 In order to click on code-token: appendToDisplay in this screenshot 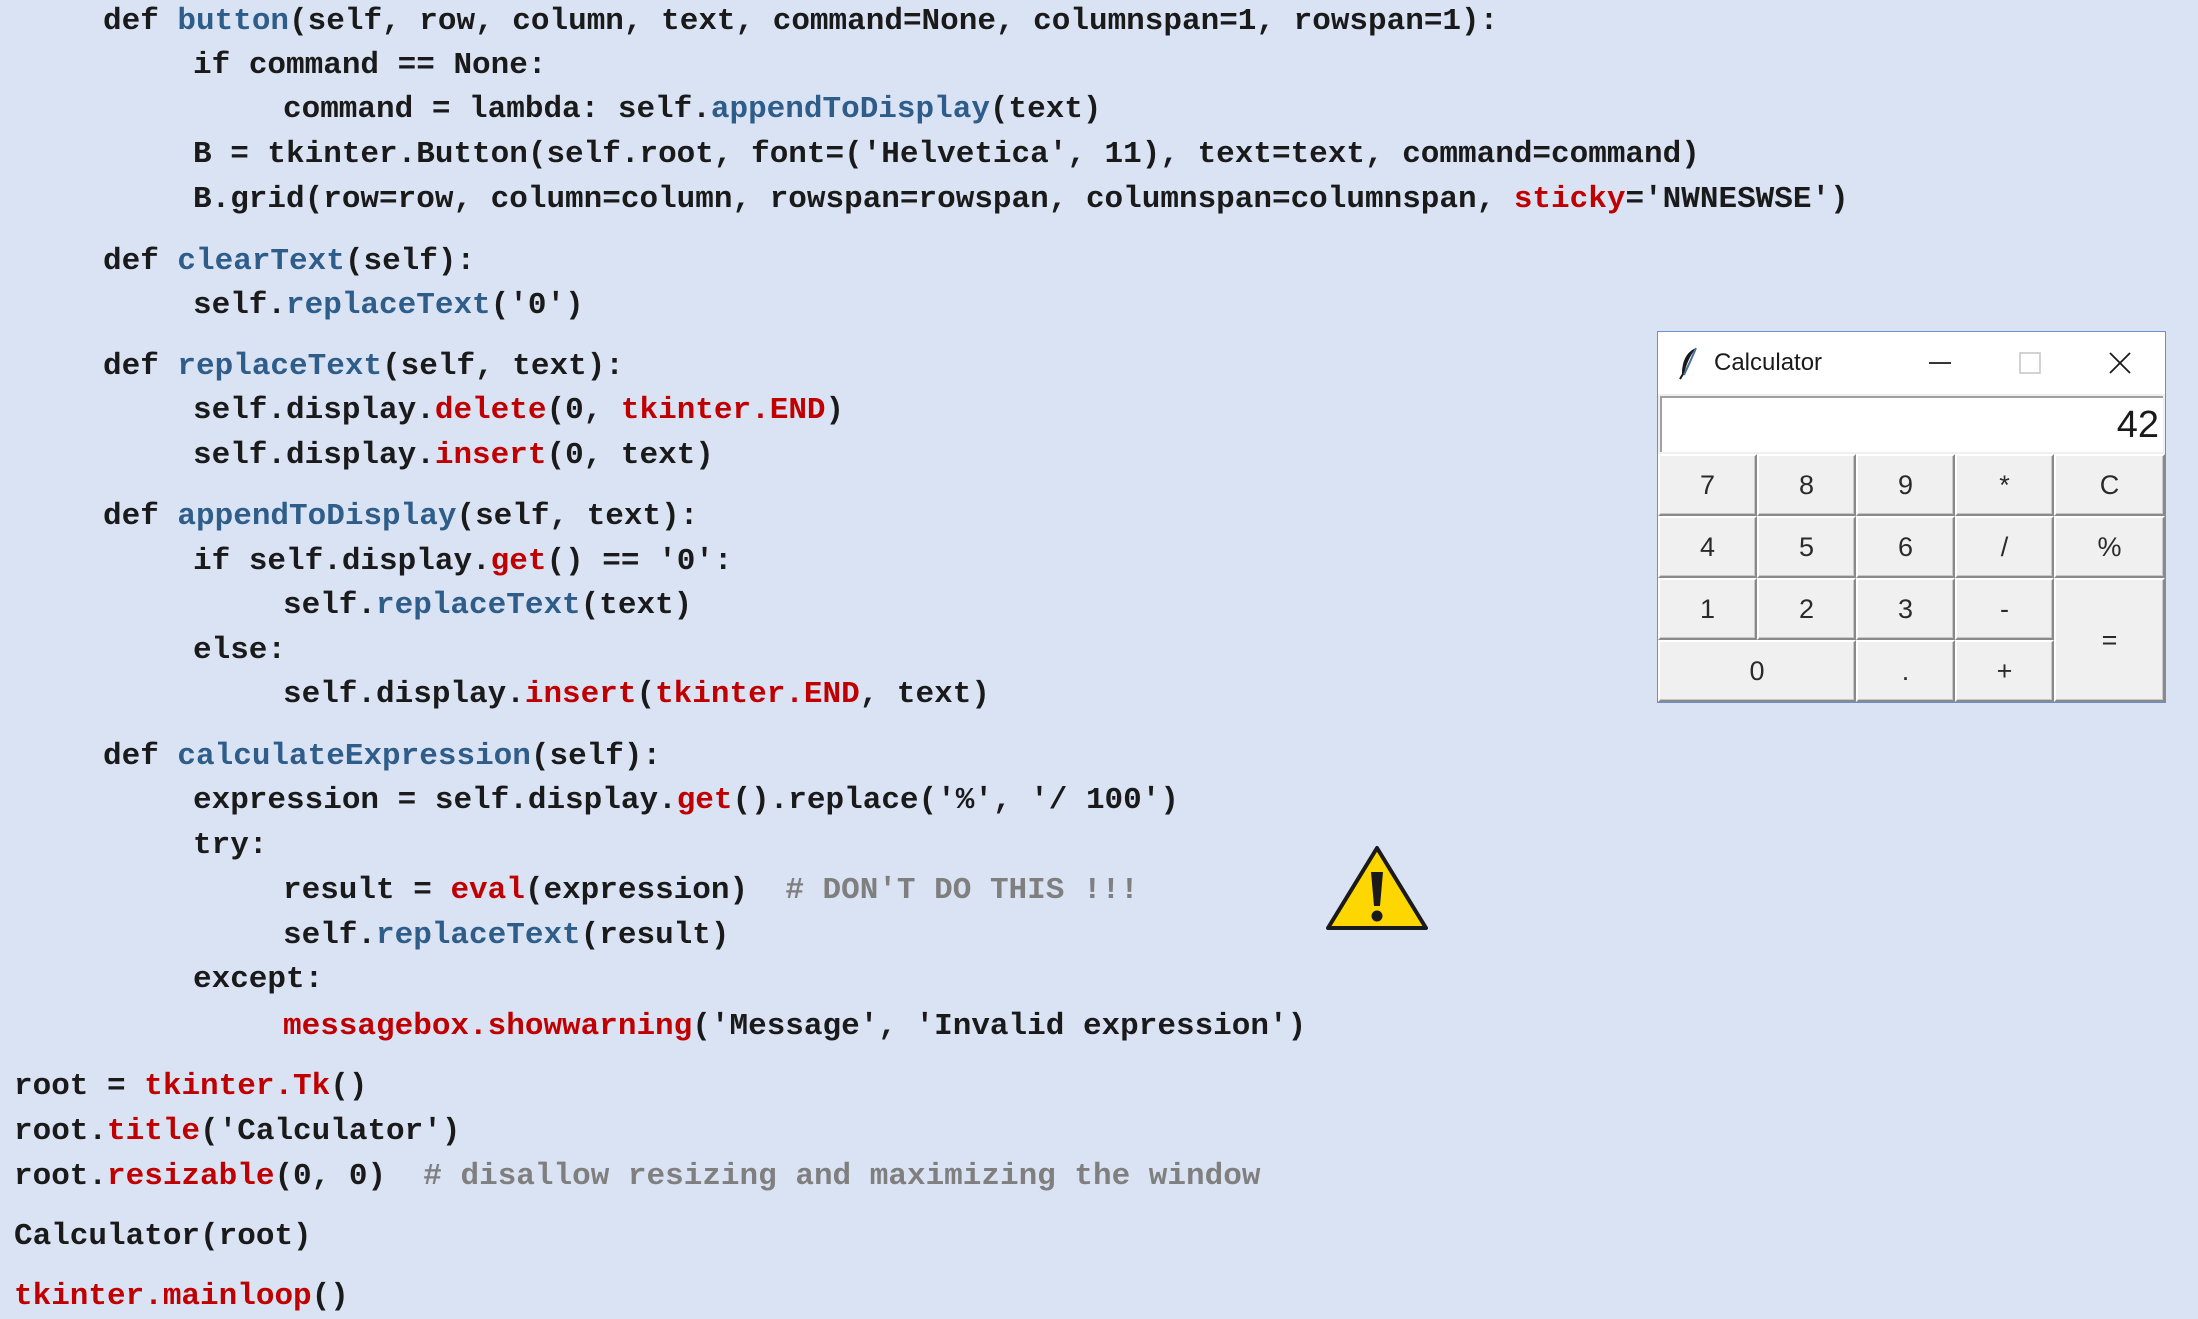, I will do `click(850, 109)`.